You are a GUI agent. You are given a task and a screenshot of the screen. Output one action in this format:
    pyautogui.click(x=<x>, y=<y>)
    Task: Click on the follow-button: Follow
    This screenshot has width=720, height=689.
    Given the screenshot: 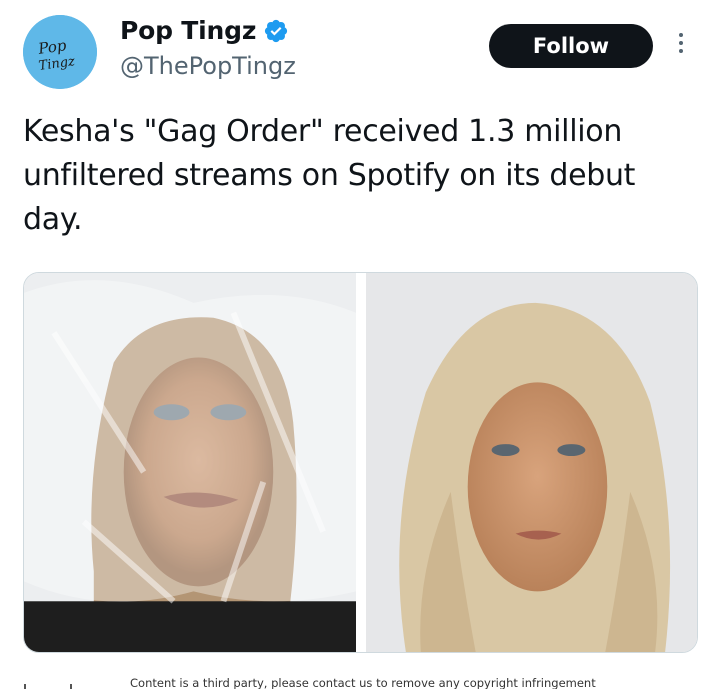 What is the action you would take?
    pyautogui.click(x=571, y=46)
    